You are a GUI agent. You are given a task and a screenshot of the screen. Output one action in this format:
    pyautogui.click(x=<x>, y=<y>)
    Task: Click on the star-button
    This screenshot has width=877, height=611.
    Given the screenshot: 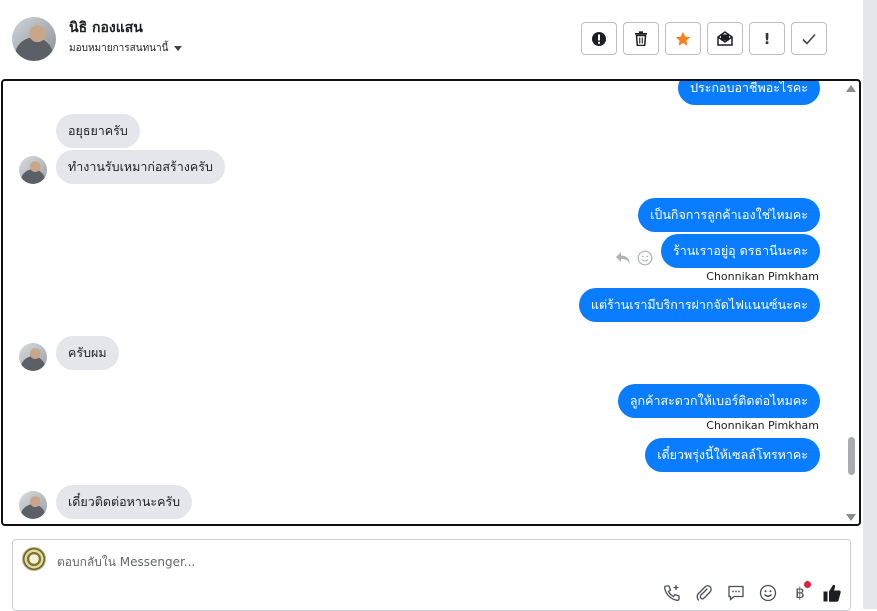 What is the action you would take?
    pyautogui.click(x=683, y=38)
    